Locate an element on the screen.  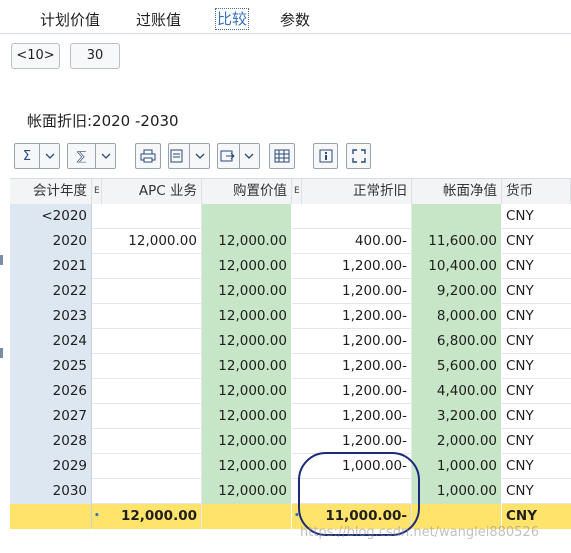
info-icon is located at coordinates (325, 156).